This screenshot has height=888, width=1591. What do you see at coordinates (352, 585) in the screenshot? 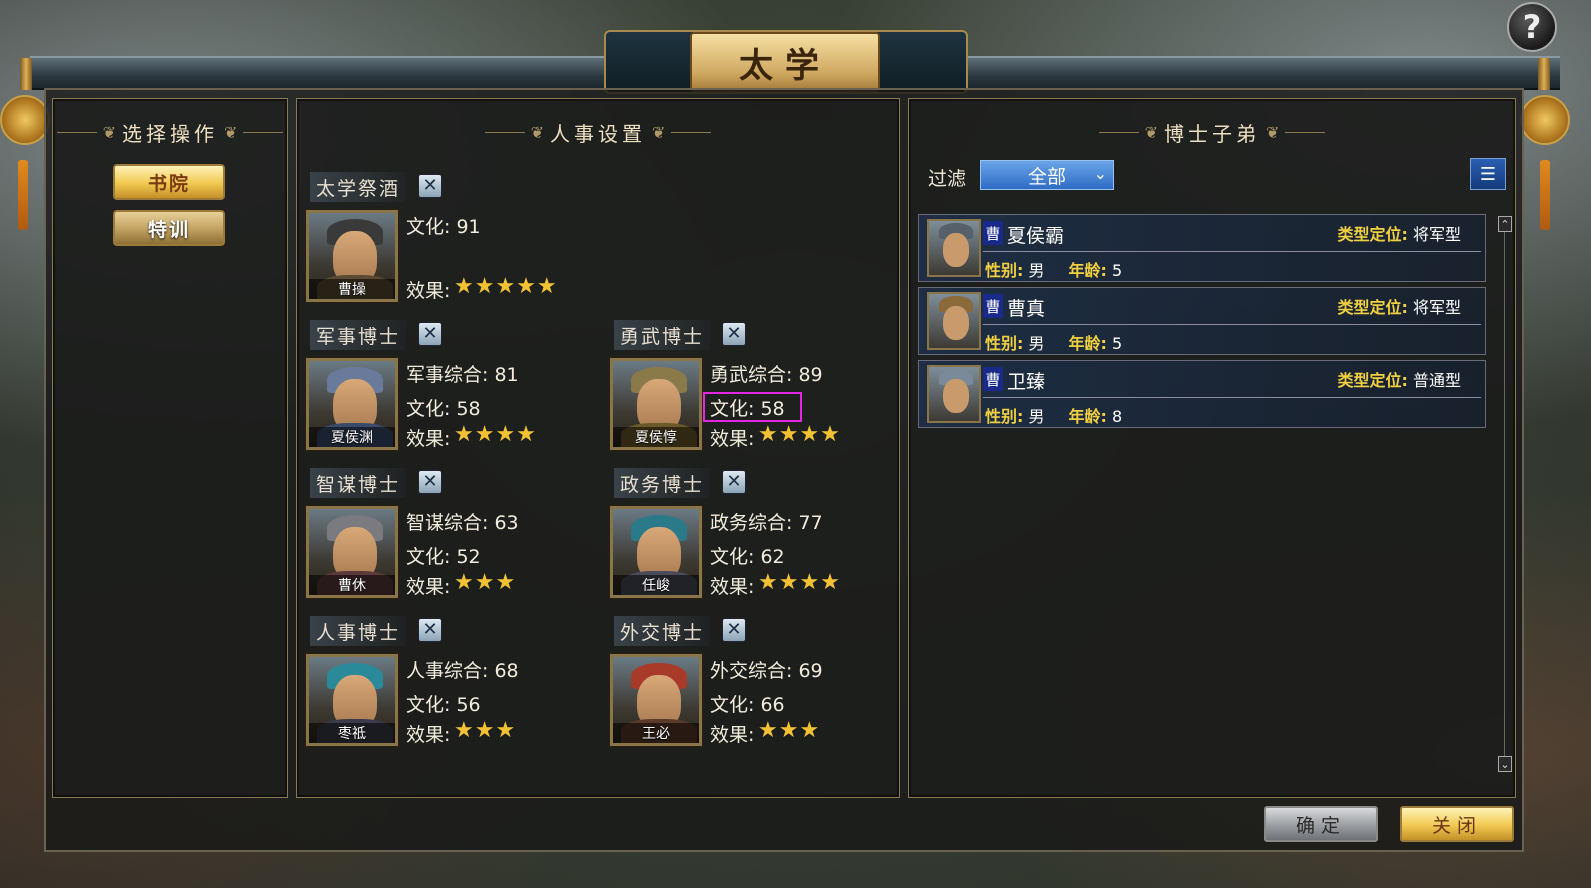
I see `portrait-name: 曹休` at bounding box center [352, 585].